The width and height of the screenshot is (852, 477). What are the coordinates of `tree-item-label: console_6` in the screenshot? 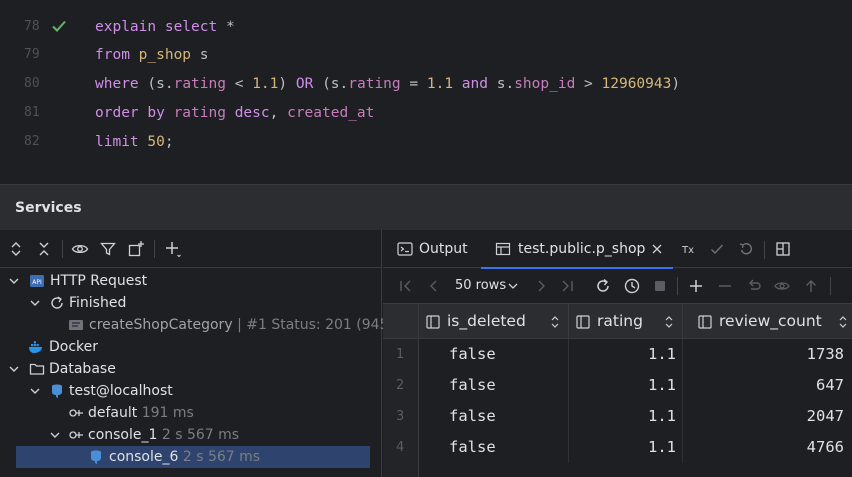 It's located at (144, 457).